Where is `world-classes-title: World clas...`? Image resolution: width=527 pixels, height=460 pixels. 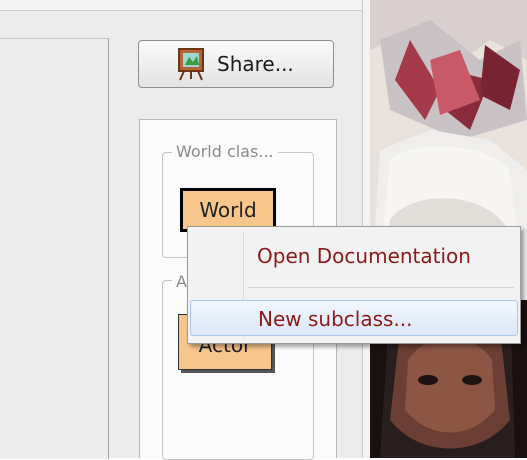 world-classes-title: World clas... is located at coordinates (225, 151).